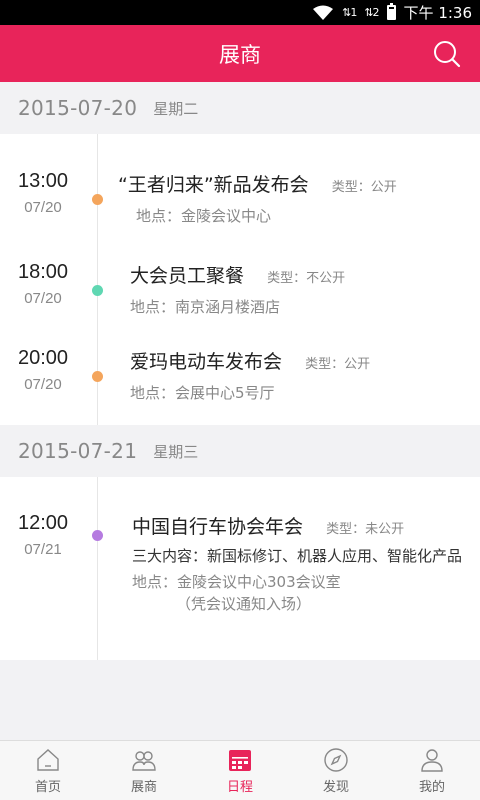 This screenshot has height=800, width=480. Describe the element at coordinates (300, 375) in the screenshot. I see `event-info: 爱玛电动车发布会 类型：公开 地点：会展中心5号厅` at that location.